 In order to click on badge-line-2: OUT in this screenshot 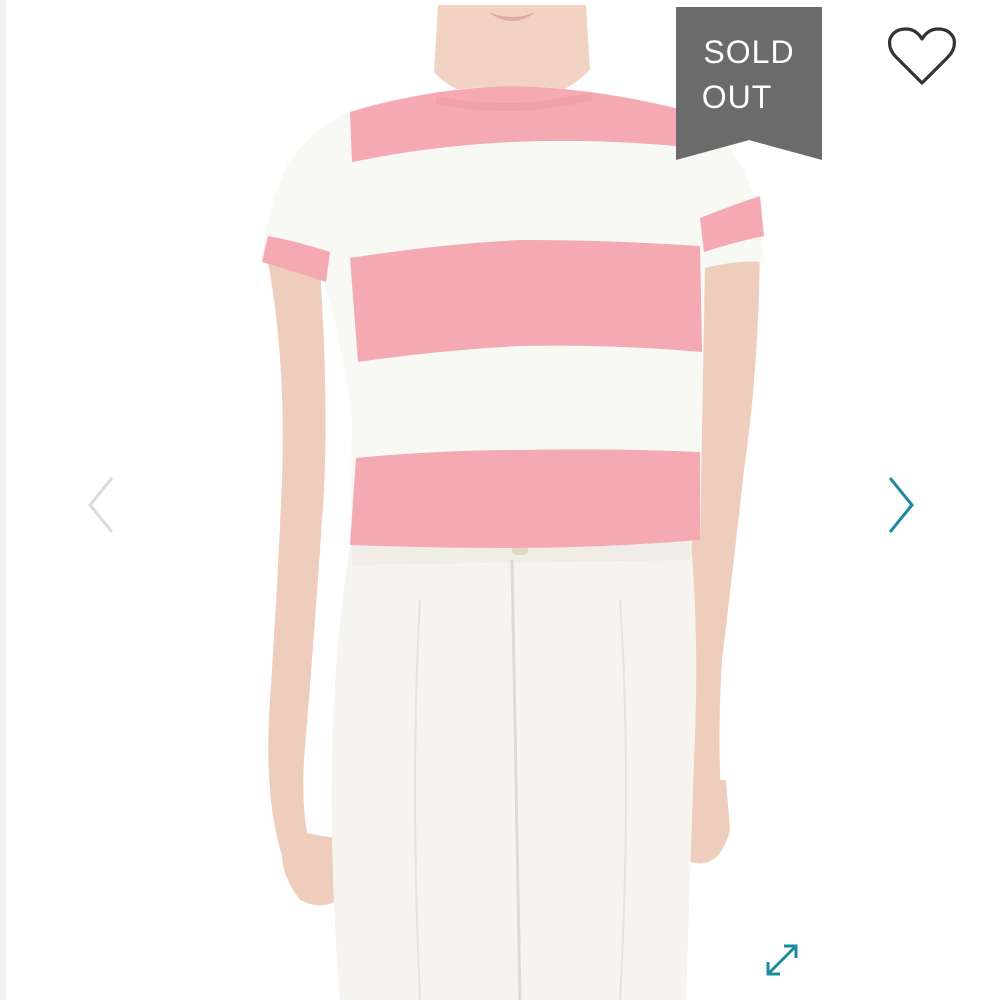, I will do `click(737, 97)`.